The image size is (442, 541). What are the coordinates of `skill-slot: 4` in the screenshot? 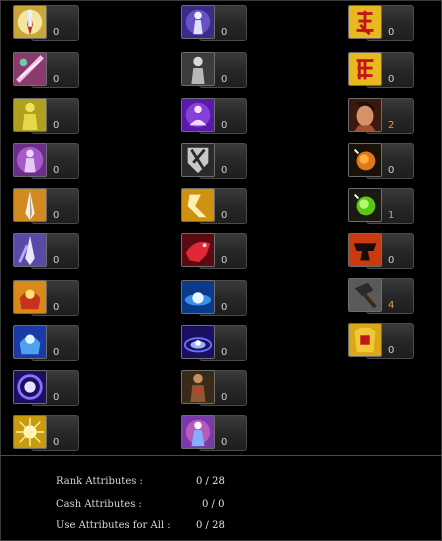 It's located at (381, 296).